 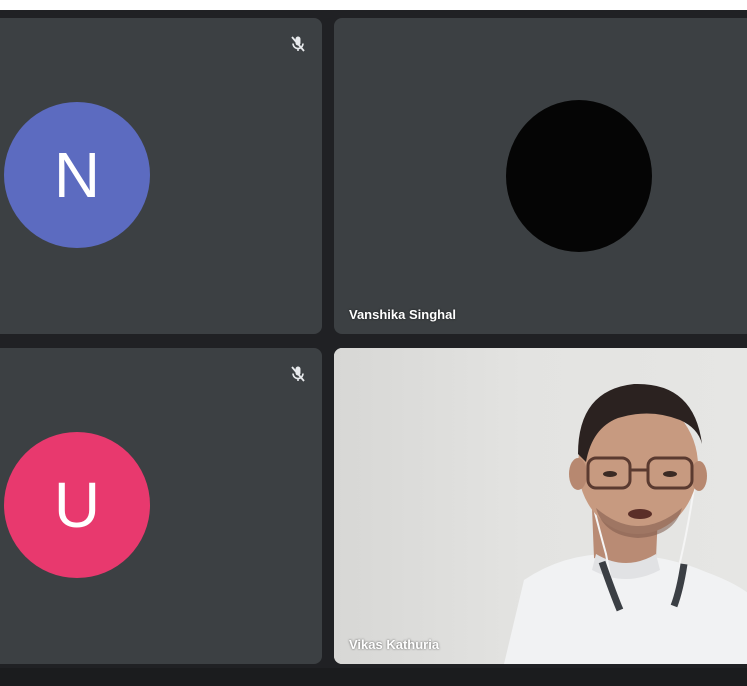 What do you see at coordinates (373, 677) in the screenshot?
I see `bottom-strip` at bounding box center [373, 677].